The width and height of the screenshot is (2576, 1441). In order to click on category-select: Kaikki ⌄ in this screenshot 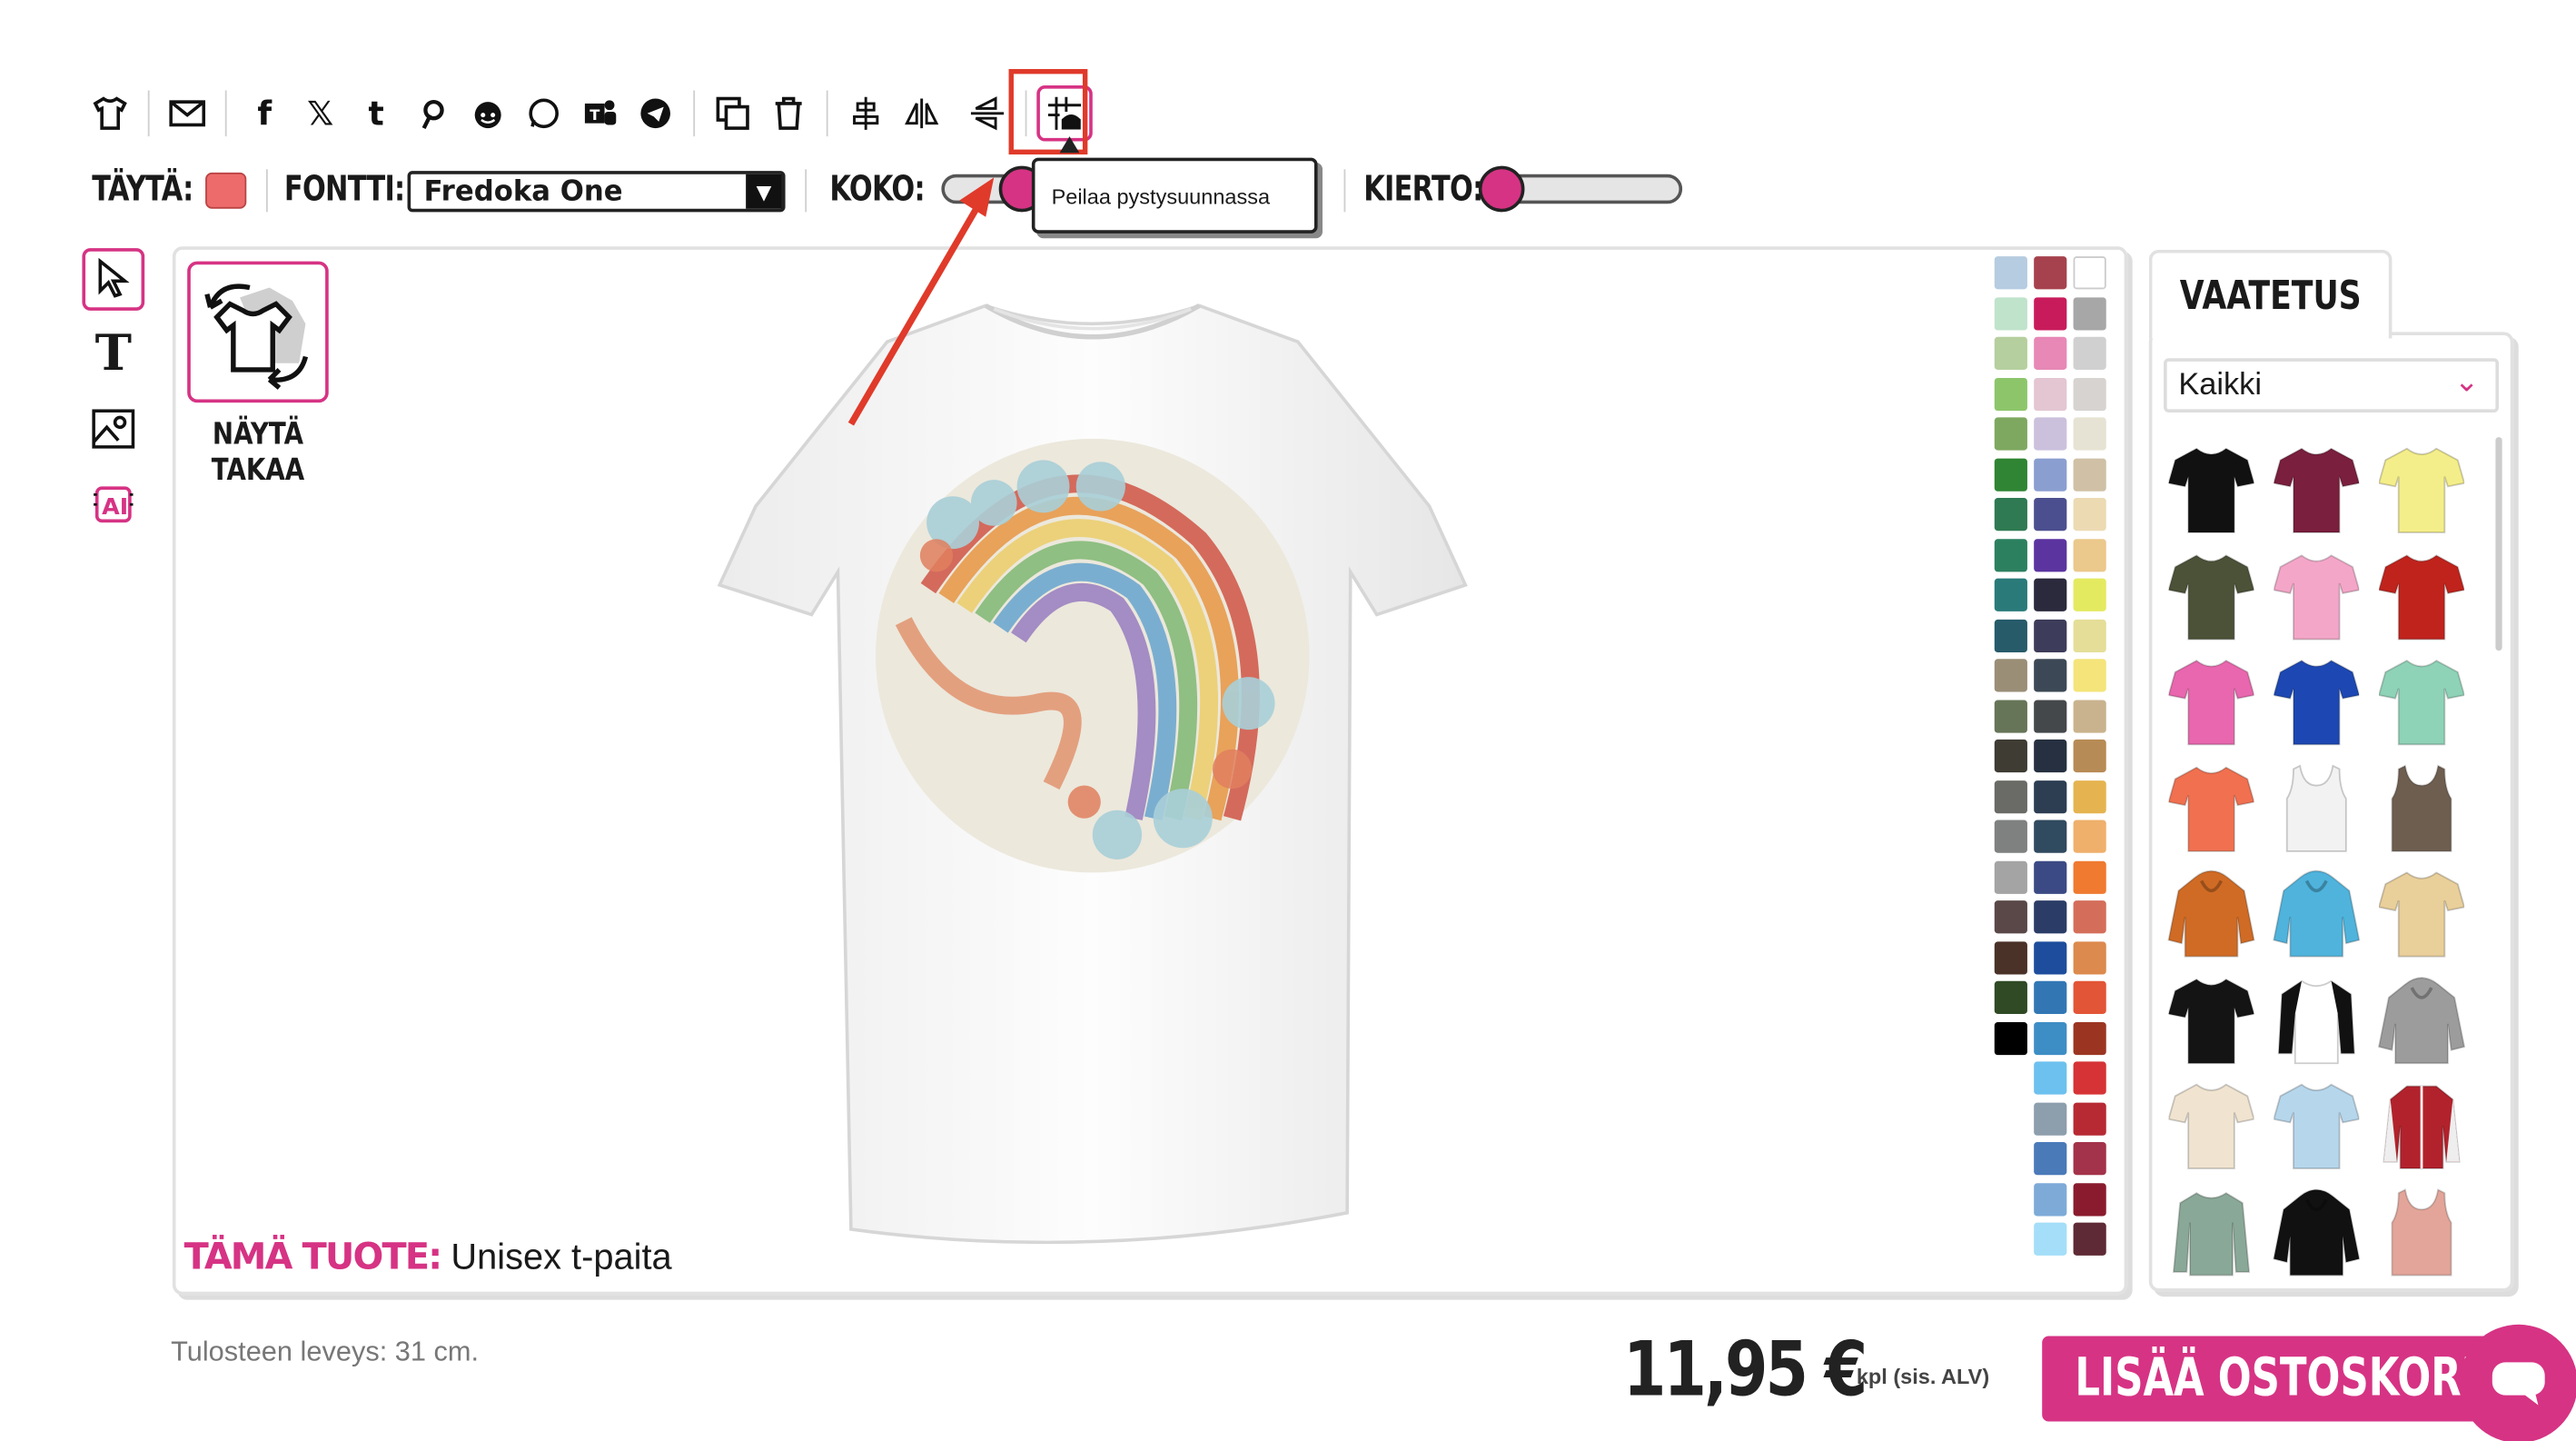, I will do `click(2332, 385)`.